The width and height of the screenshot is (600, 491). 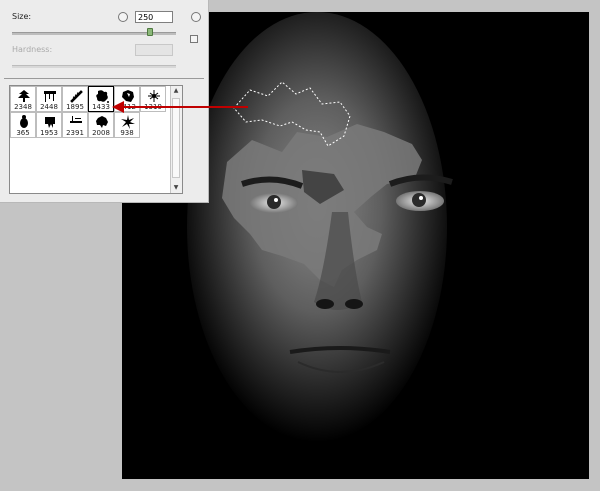 I want to click on brush-size-label: 2448, so click(x=49, y=107).